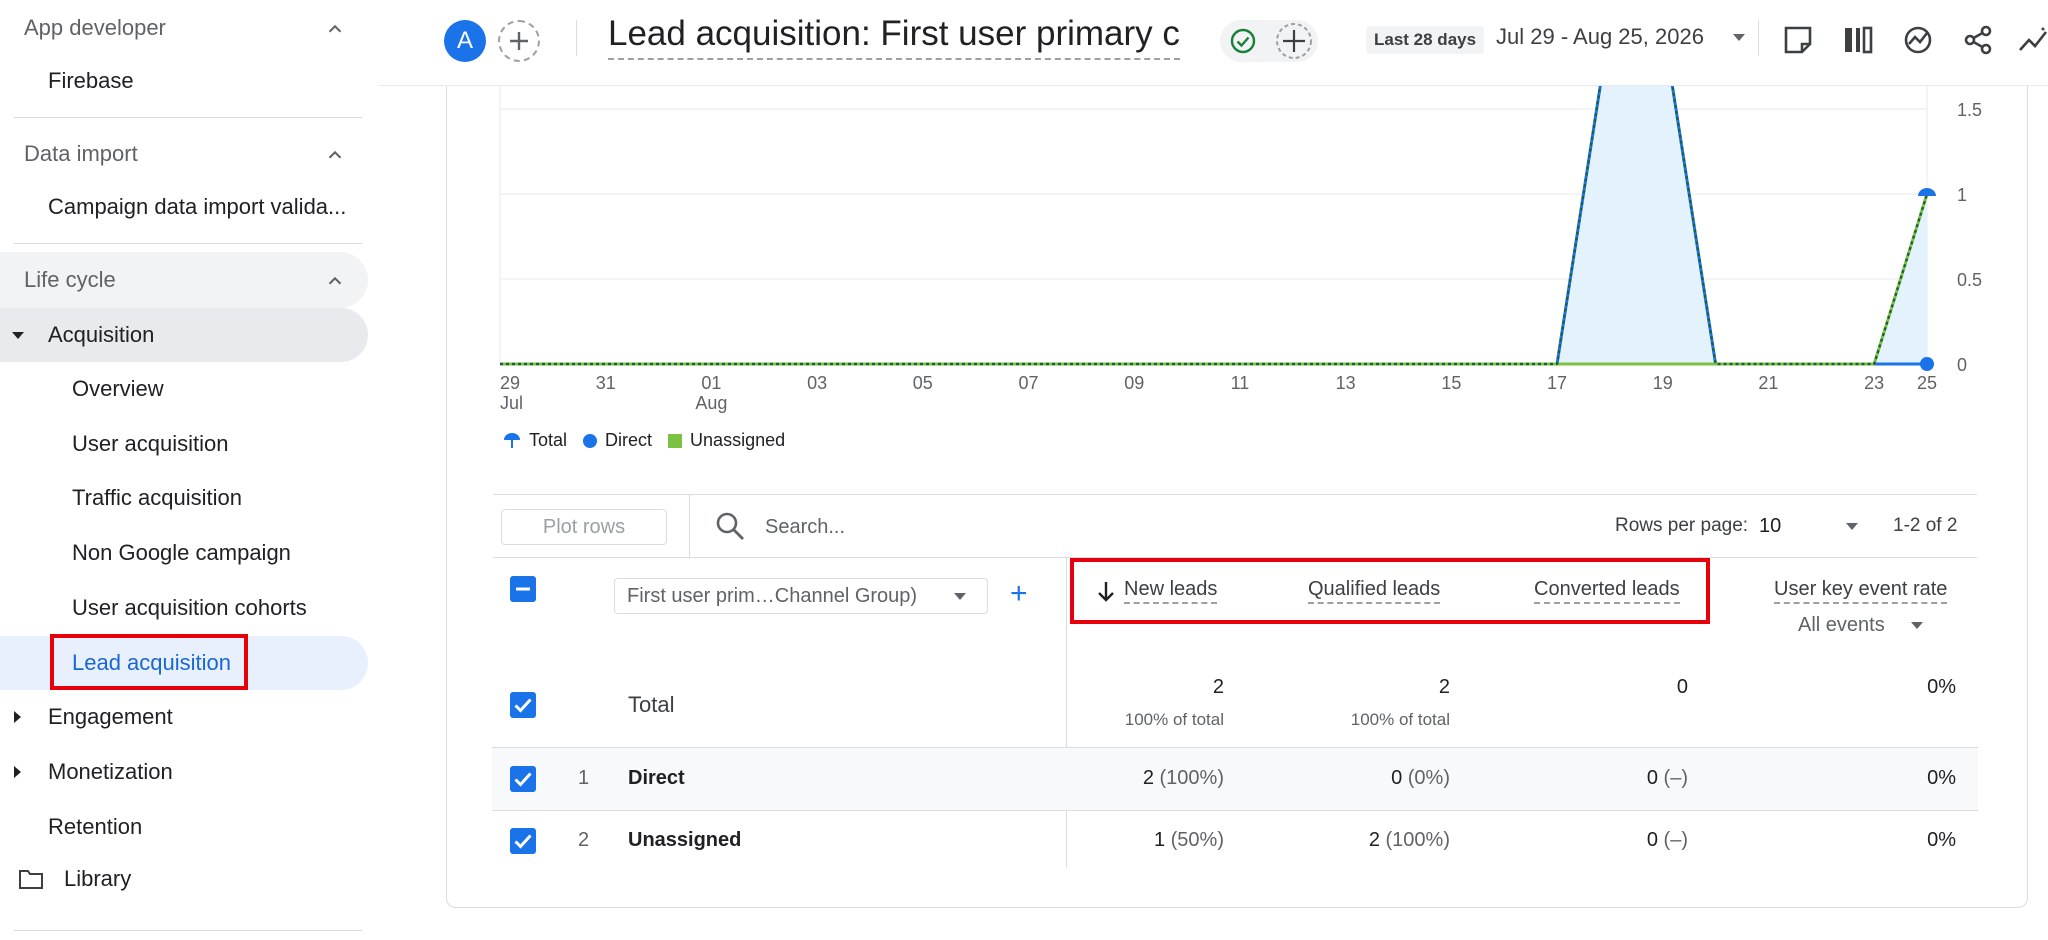  I want to click on new-leads-cell: 1 (50%), so click(1188, 840).